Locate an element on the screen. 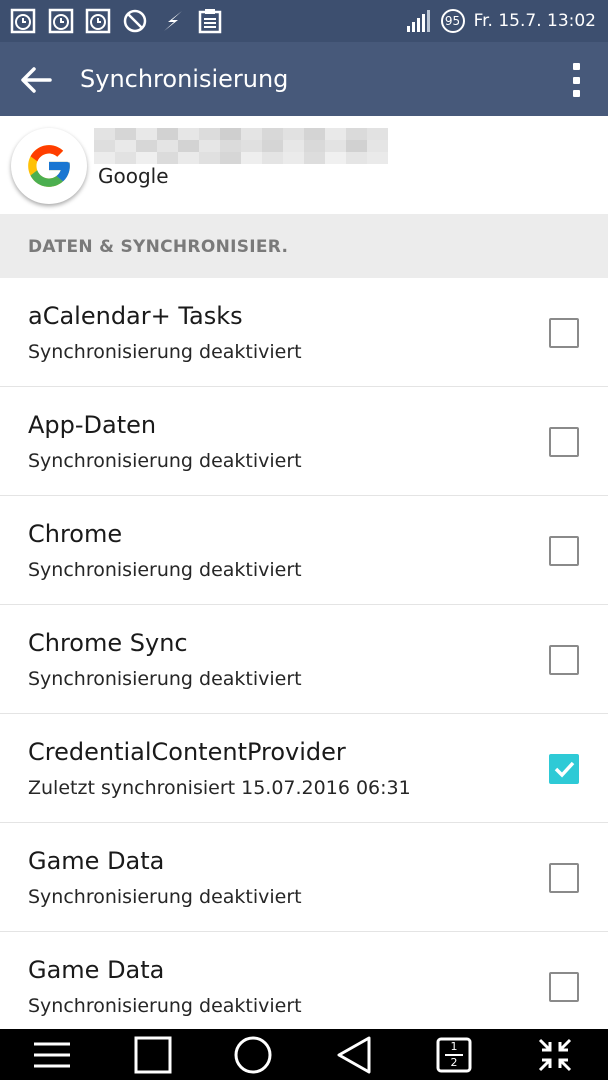 Image resolution: width=608 pixels, height=1080 pixels. recents-icon is located at coordinates (153, 1055).